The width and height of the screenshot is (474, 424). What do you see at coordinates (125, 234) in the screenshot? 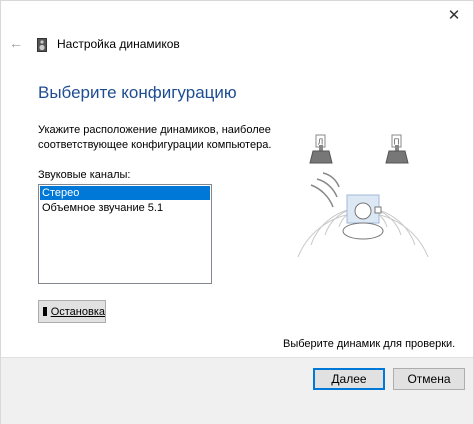
I see `channels-listbox: Стерео Объемное звучание 5.1` at bounding box center [125, 234].